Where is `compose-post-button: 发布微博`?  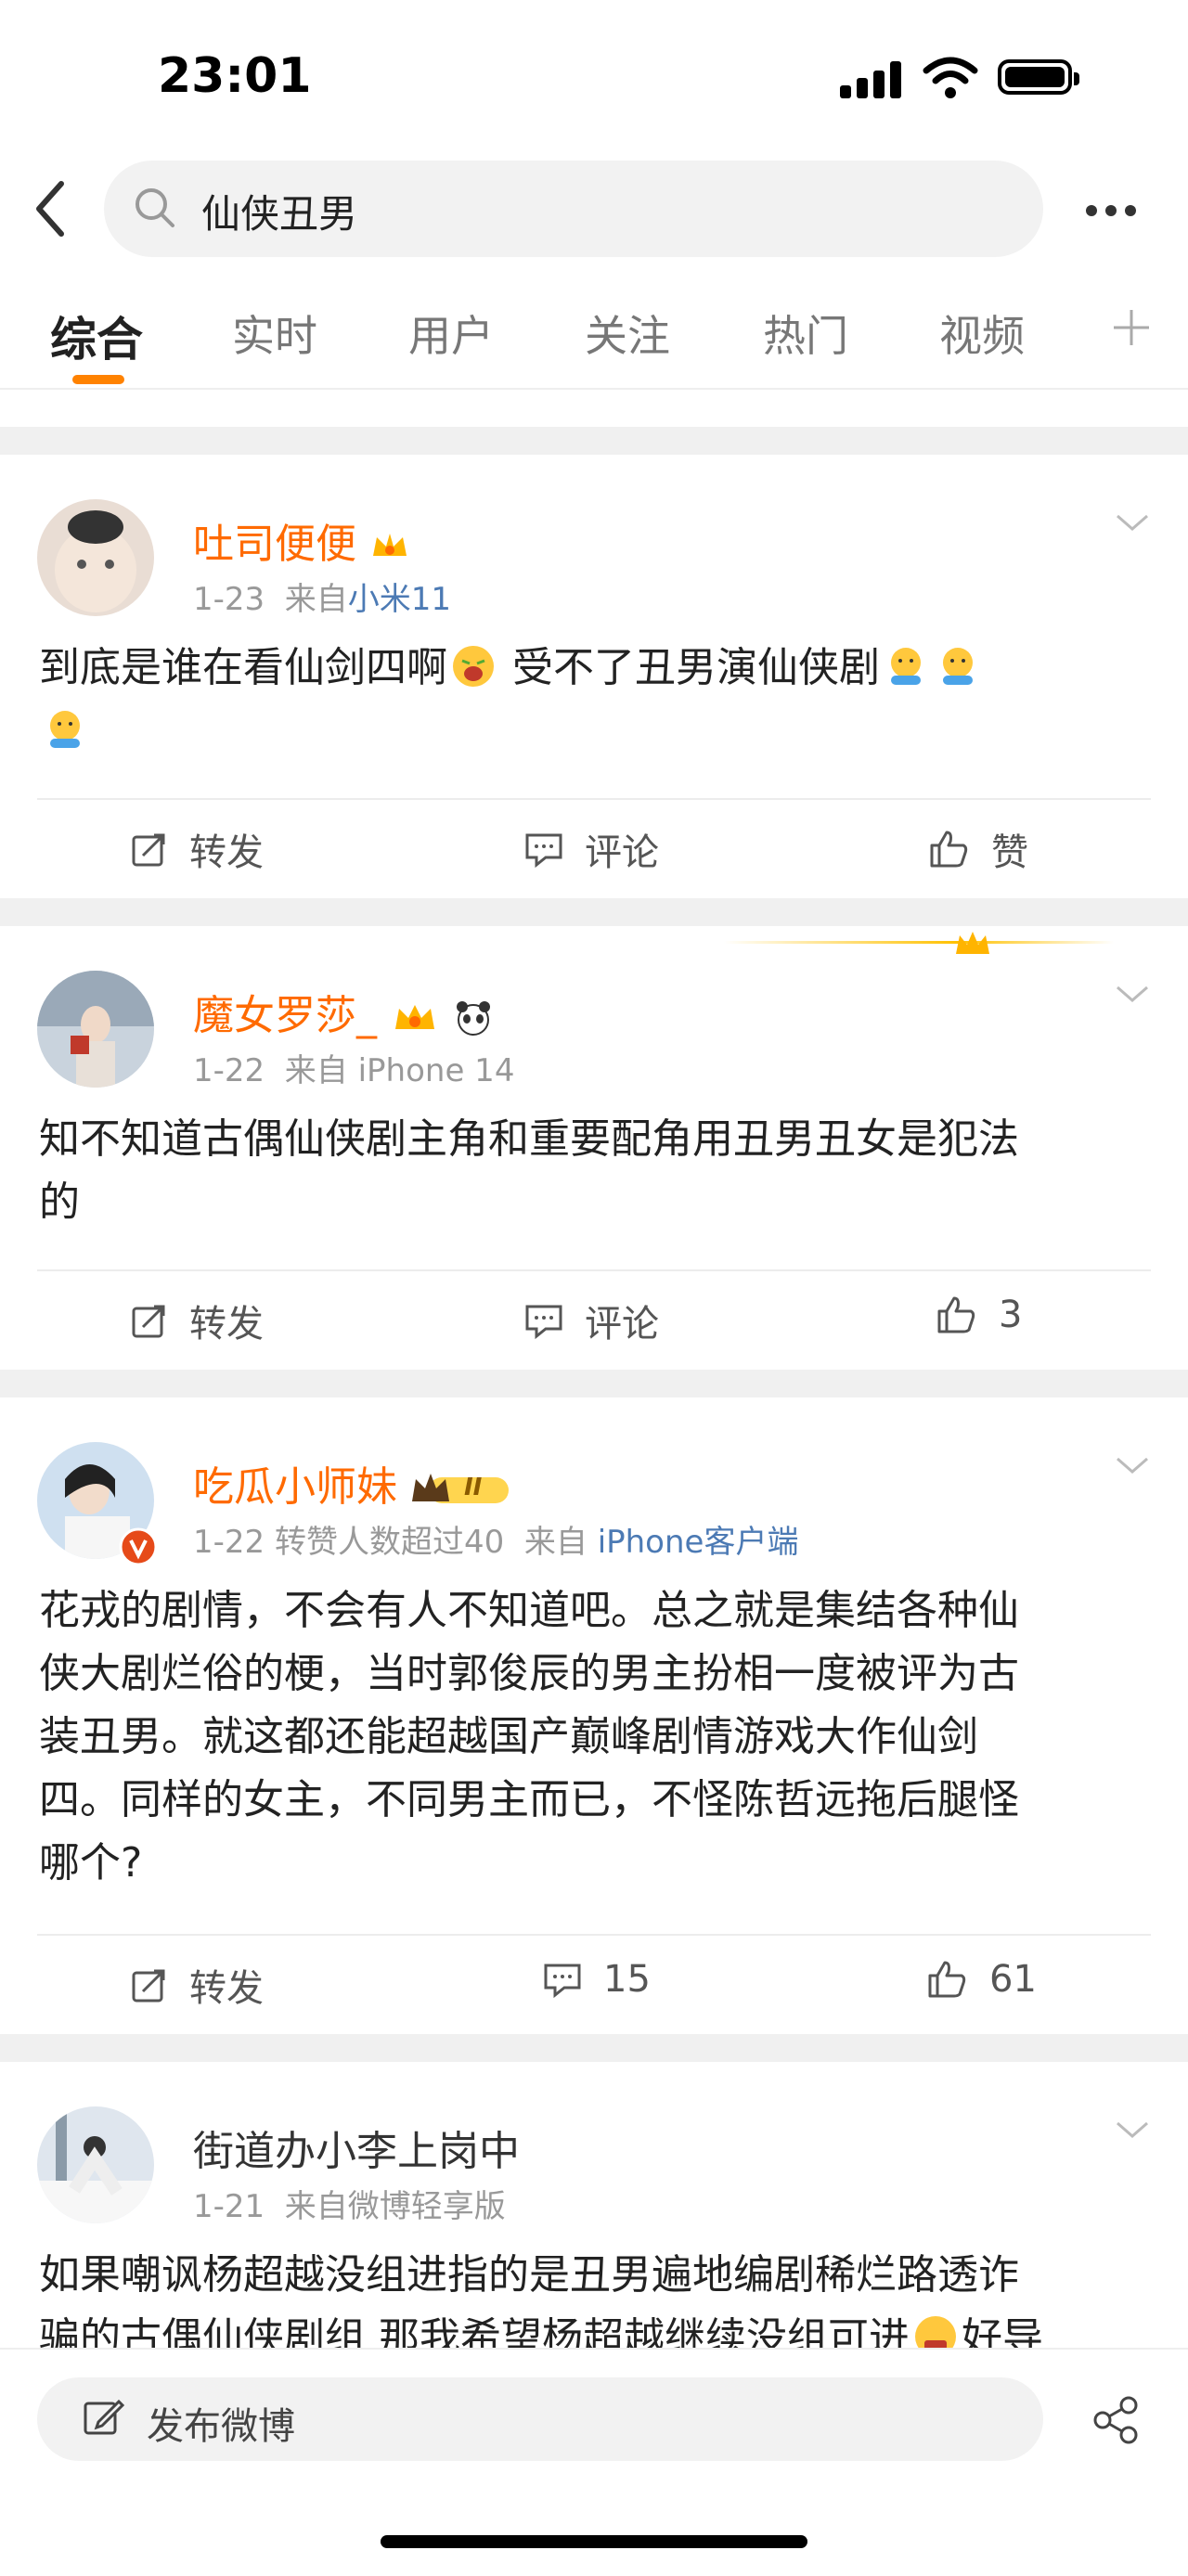 compose-post-button: 发布微博 is located at coordinates (540, 2419).